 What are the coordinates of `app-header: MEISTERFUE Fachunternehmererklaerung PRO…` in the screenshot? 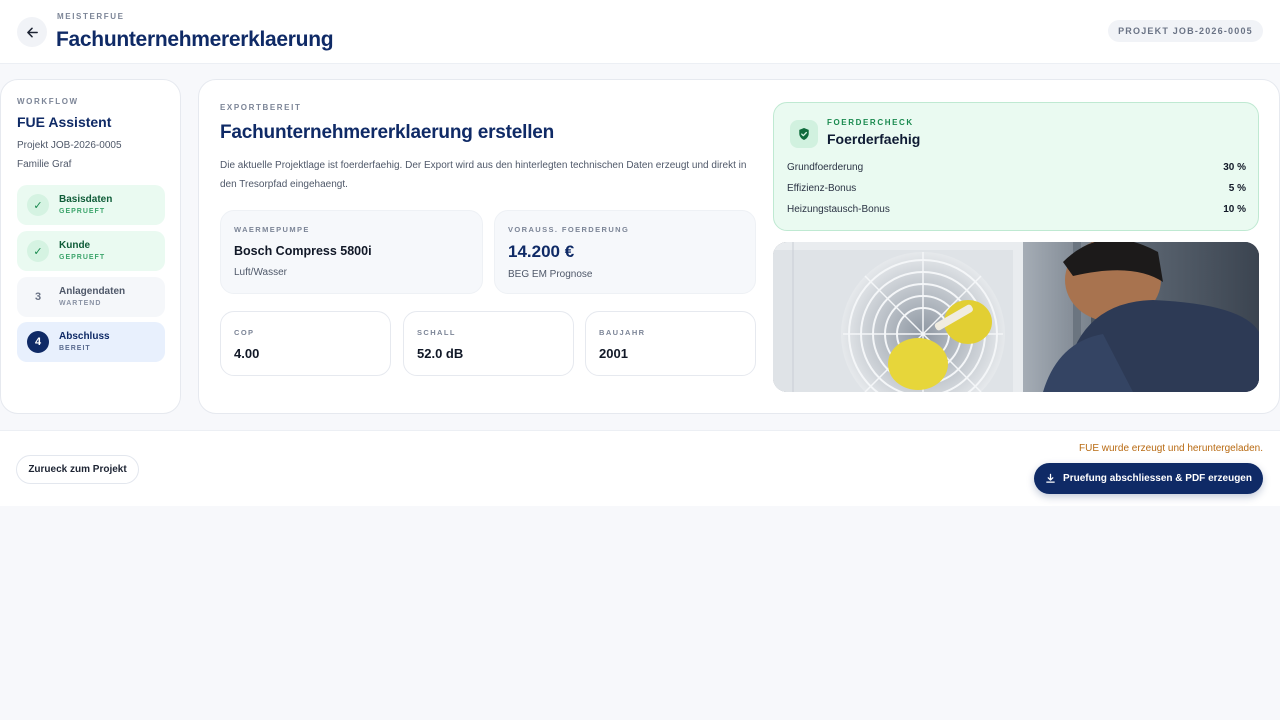 It's located at (640, 32).